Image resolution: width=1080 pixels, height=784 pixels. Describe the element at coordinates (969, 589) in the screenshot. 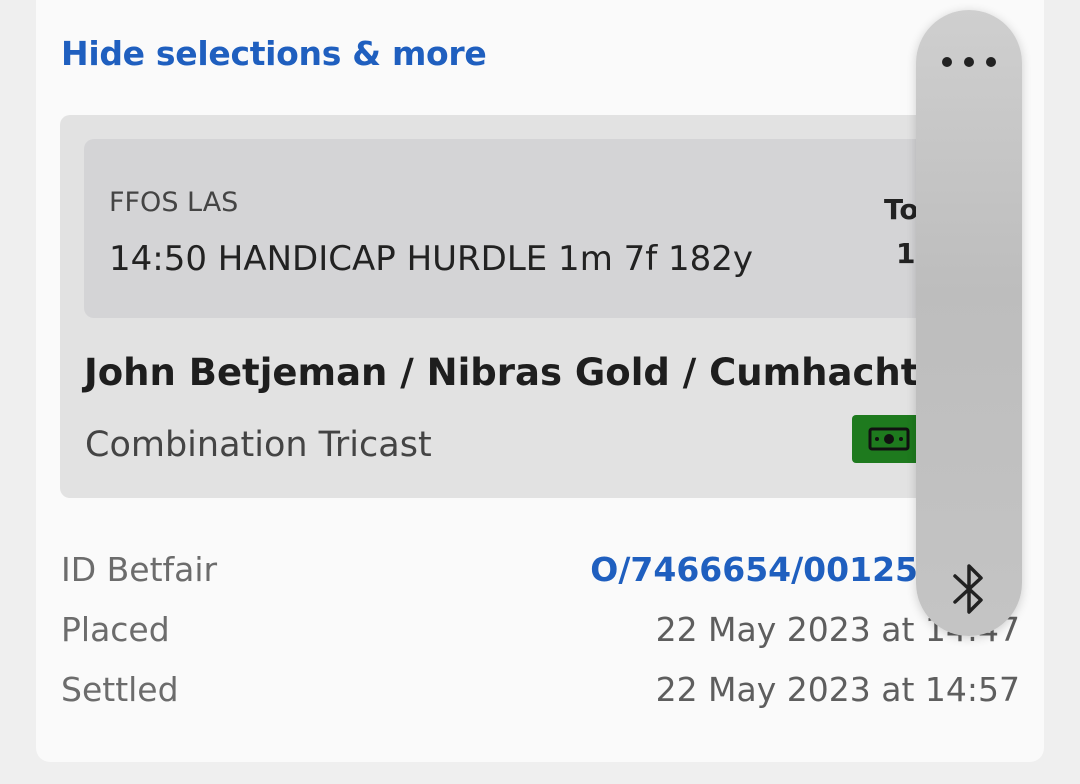

I see `bluetooth-icon` at that location.